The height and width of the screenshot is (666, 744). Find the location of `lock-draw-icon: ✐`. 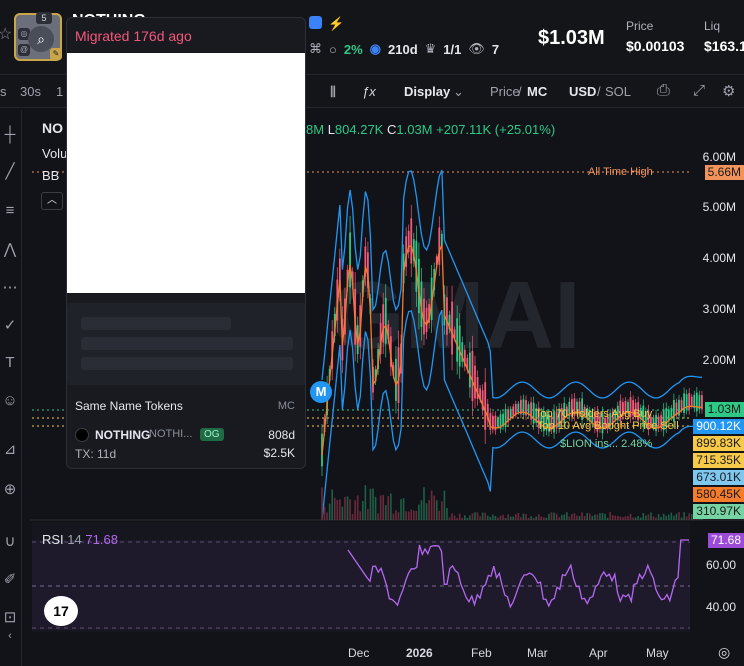

lock-draw-icon: ✐ is located at coordinates (10, 579).